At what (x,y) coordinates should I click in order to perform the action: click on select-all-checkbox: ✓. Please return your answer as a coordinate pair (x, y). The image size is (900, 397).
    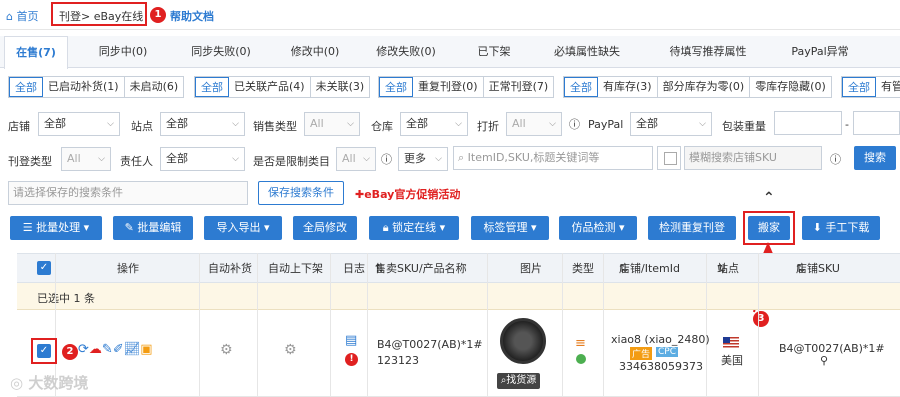
    Looking at the image, I should click on (44, 268).